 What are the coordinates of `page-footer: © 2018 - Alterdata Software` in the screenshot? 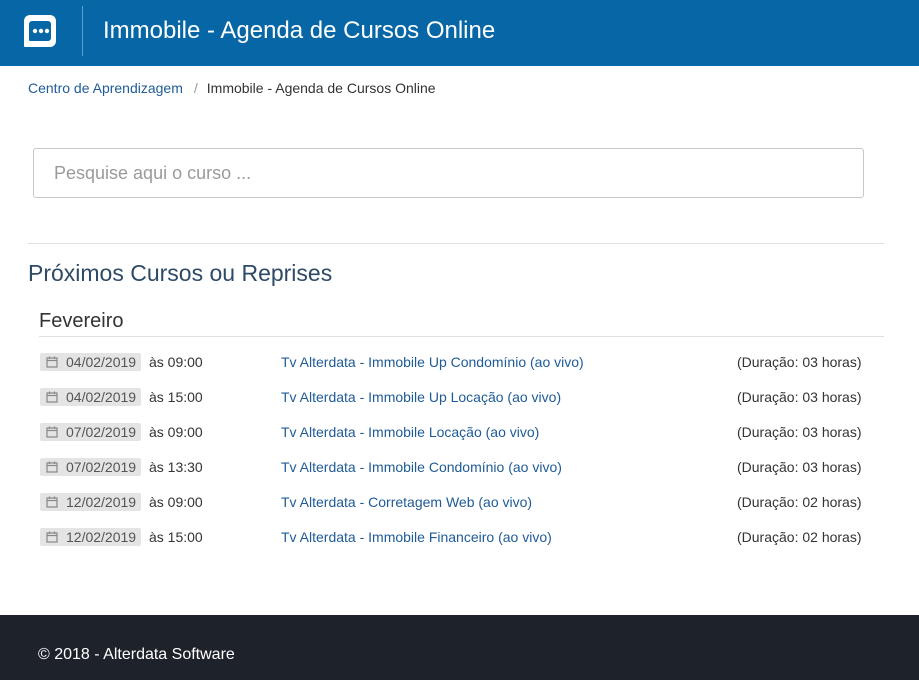 It's located at (459, 647).